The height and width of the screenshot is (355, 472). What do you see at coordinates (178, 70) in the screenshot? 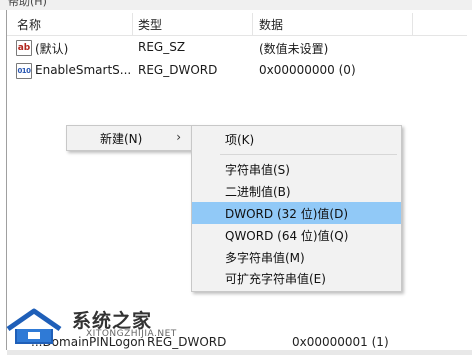
I see `value-type: REG_DWORD` at bounding box center [178, 70].